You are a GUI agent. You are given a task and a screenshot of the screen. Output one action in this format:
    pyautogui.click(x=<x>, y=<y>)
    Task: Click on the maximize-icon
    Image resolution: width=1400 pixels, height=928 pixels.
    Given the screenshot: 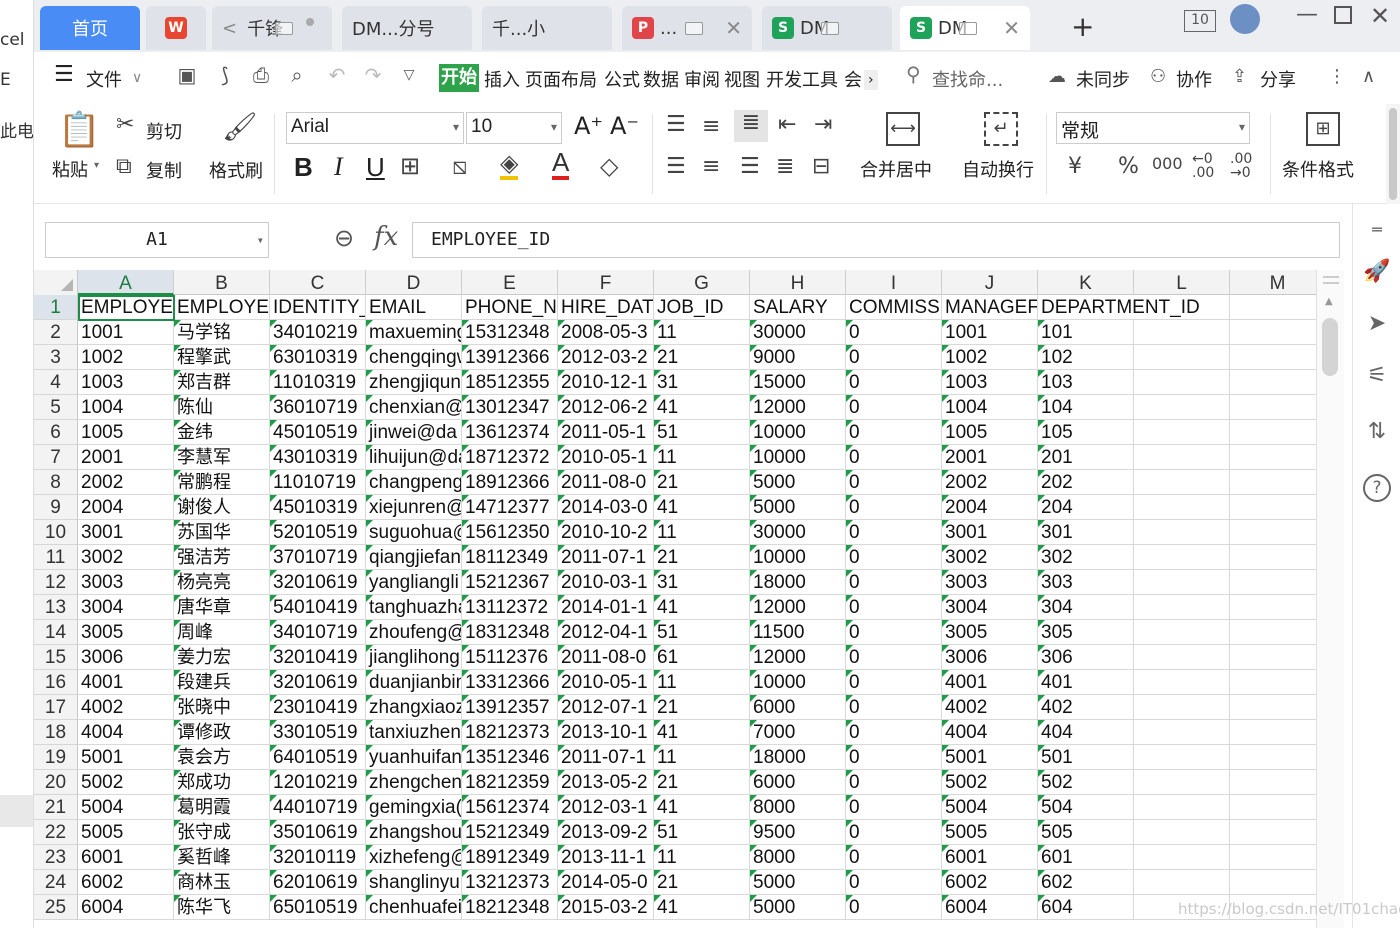 What is the action you would take?
    pyautogui.click(x=1343, y=15)
    